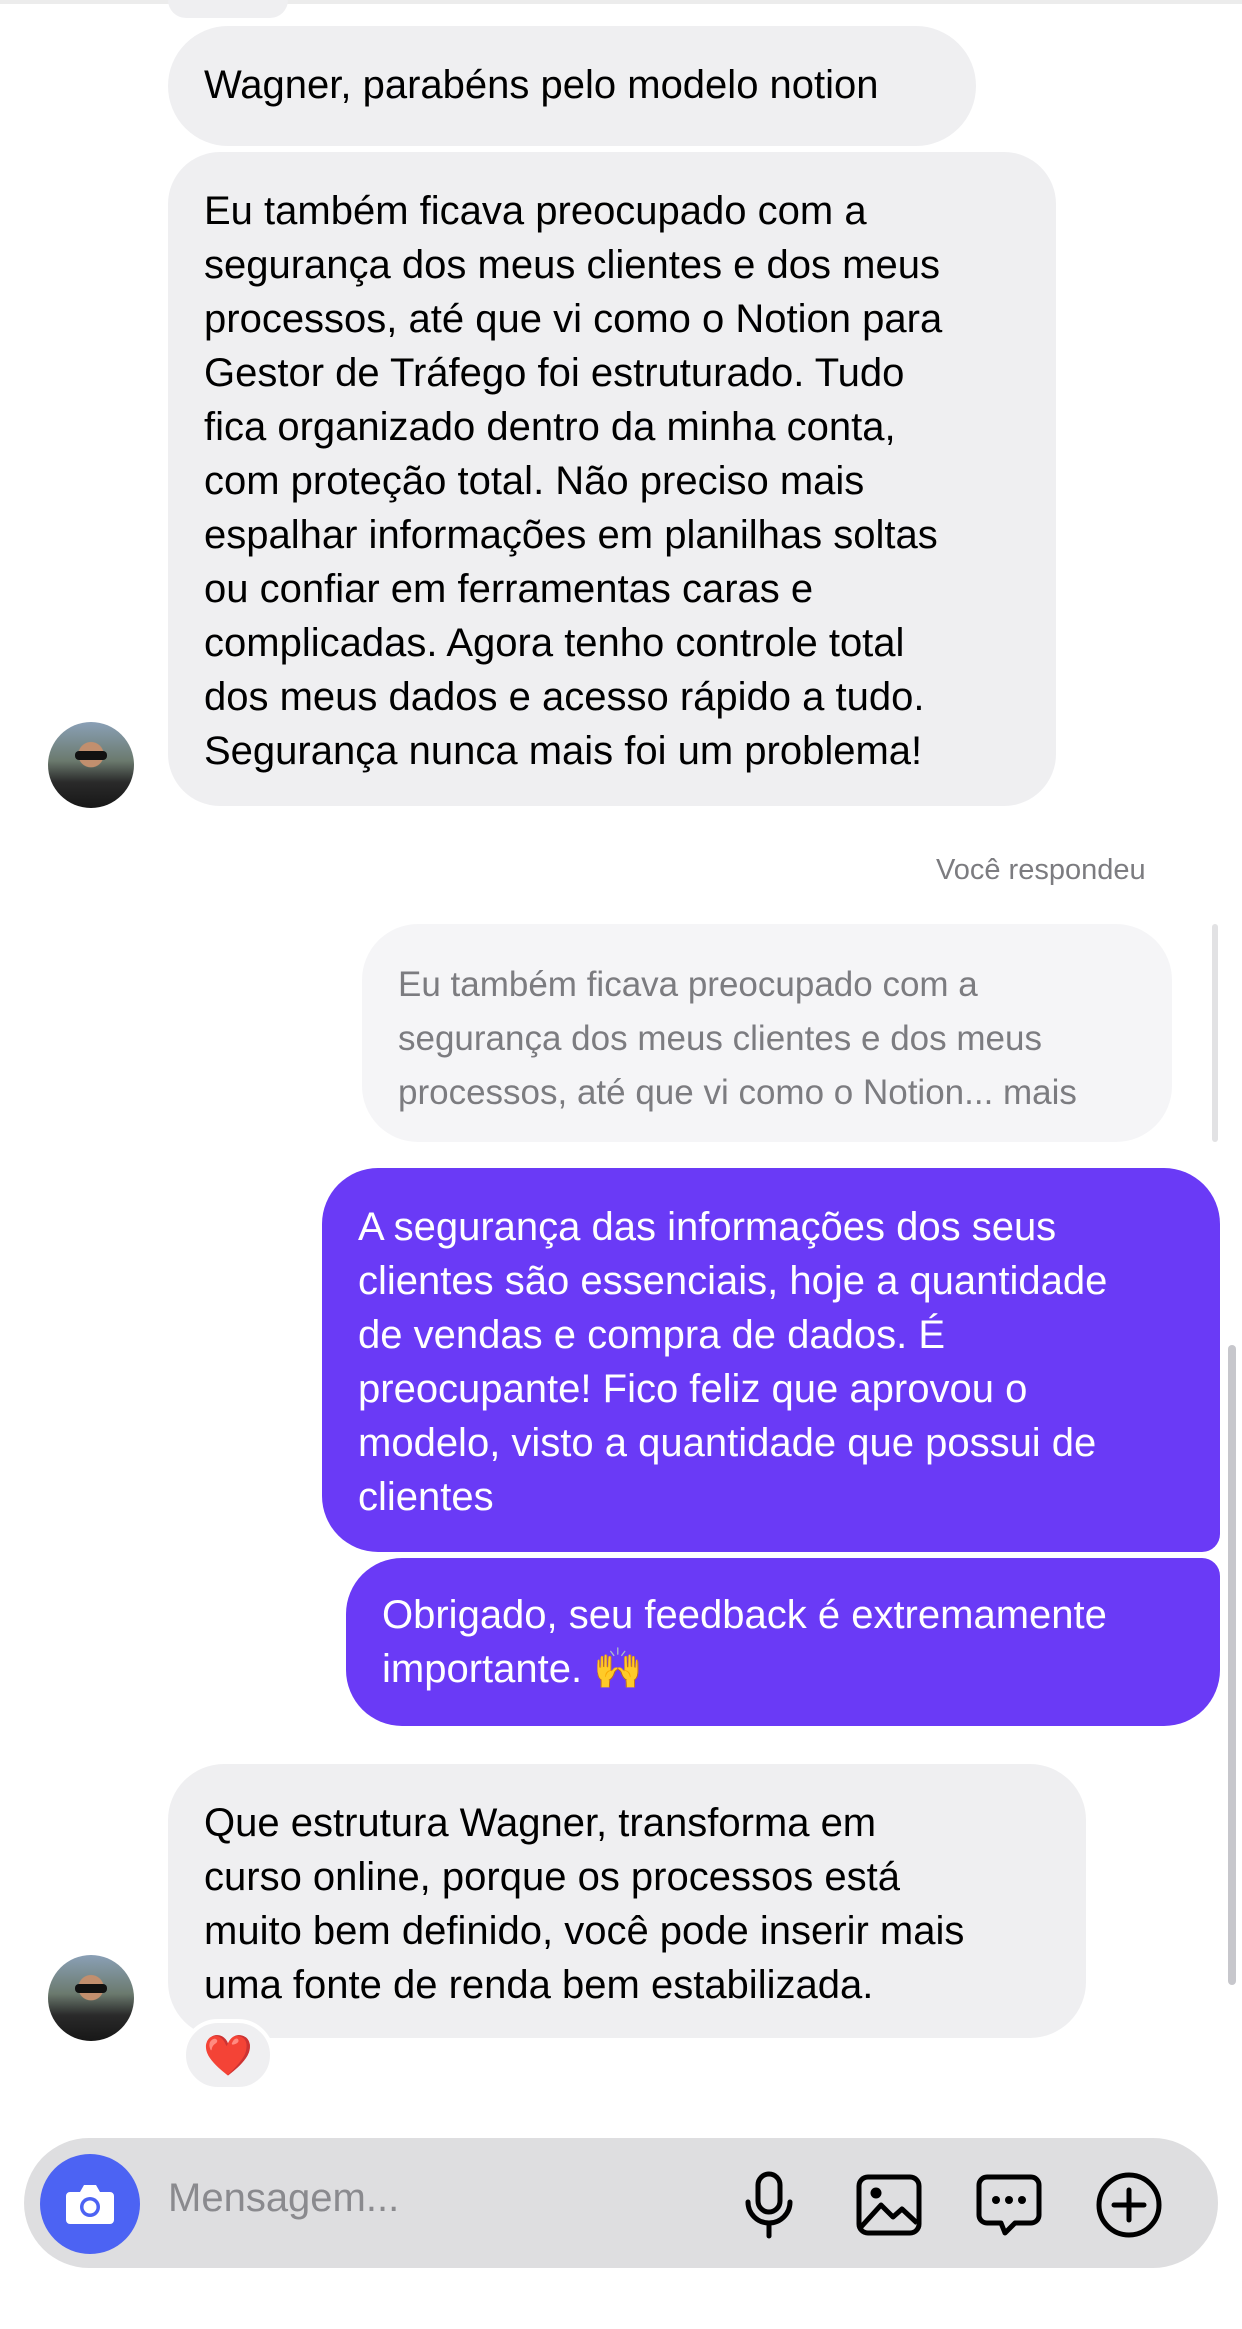 Image resolution: width=1242 pixels, height=2329 pixels. Describe the element at coordinates (563, 751) in the screenshot. I see `message-line: Segurança nunca mais foi um problema!` at that location.